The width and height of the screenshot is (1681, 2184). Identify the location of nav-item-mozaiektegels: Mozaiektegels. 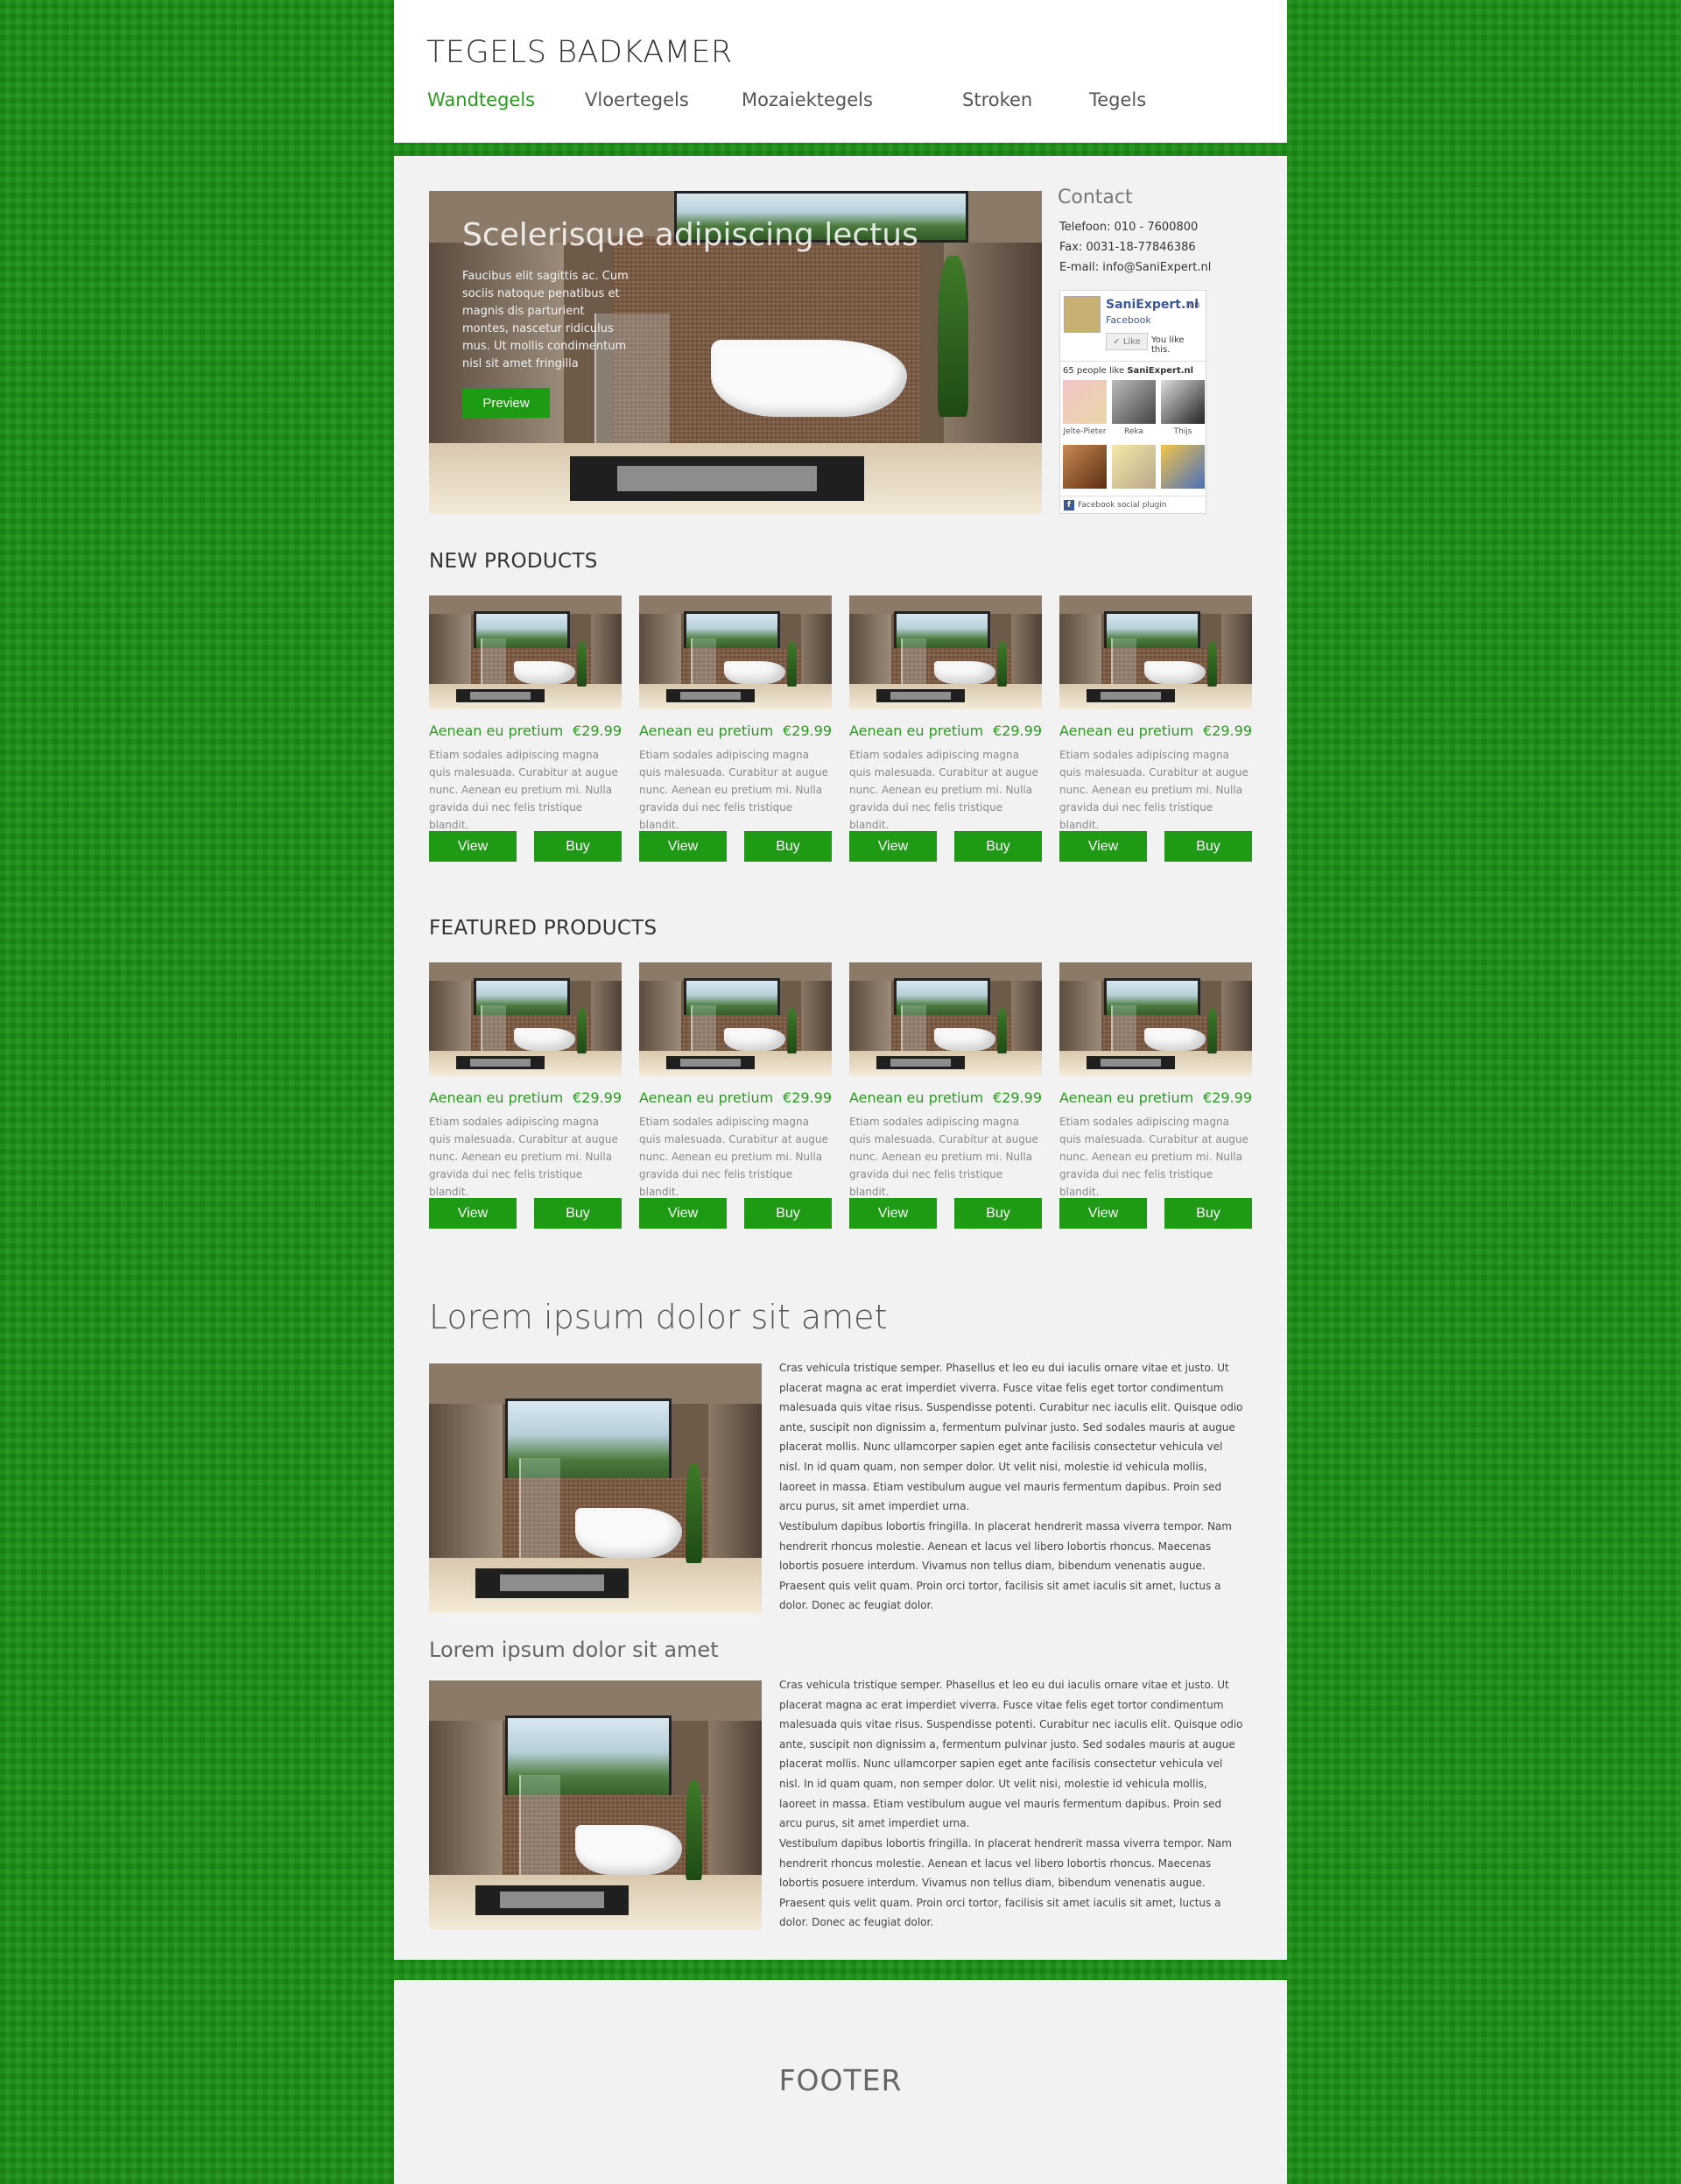
(807, 99).